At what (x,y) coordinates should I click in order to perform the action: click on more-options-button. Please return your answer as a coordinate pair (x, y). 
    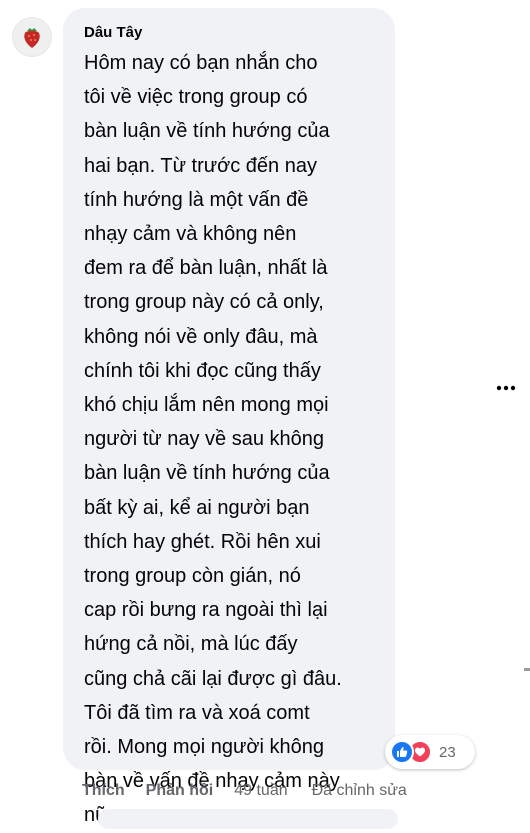
    Looking at the image, I should click on (506, 388).